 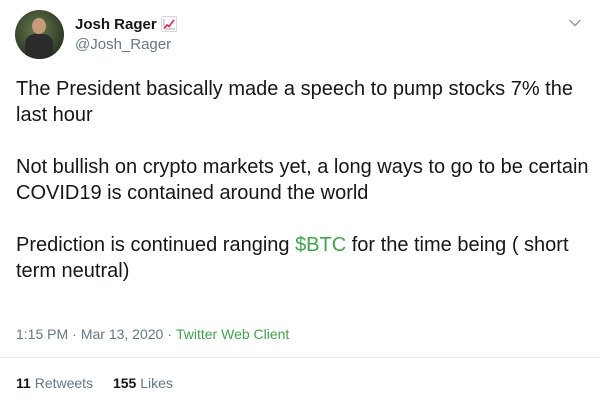 I want to click on tweet-meta: 1:15 PM · Mar 13, 2020 · Twitter Web Client, so click(x=152, y=334).